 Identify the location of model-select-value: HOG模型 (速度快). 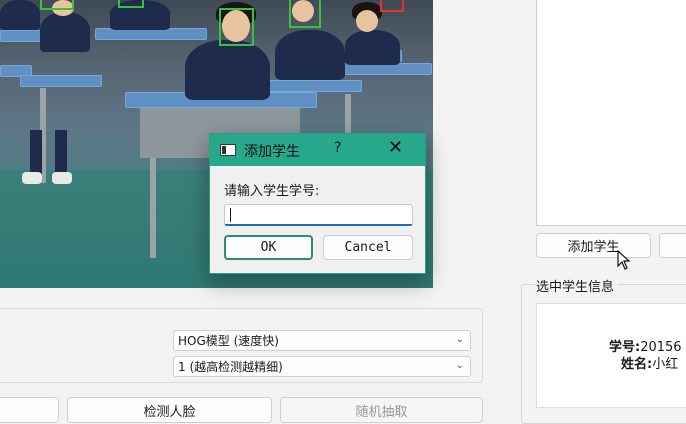
(228, 341).